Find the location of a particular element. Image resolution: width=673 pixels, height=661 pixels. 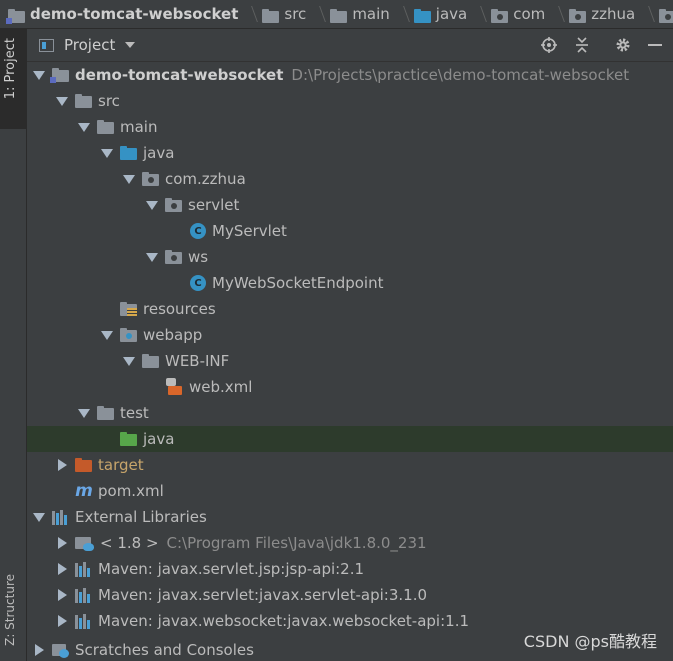

tree-row-target: target is located at coordinates (350, 465).